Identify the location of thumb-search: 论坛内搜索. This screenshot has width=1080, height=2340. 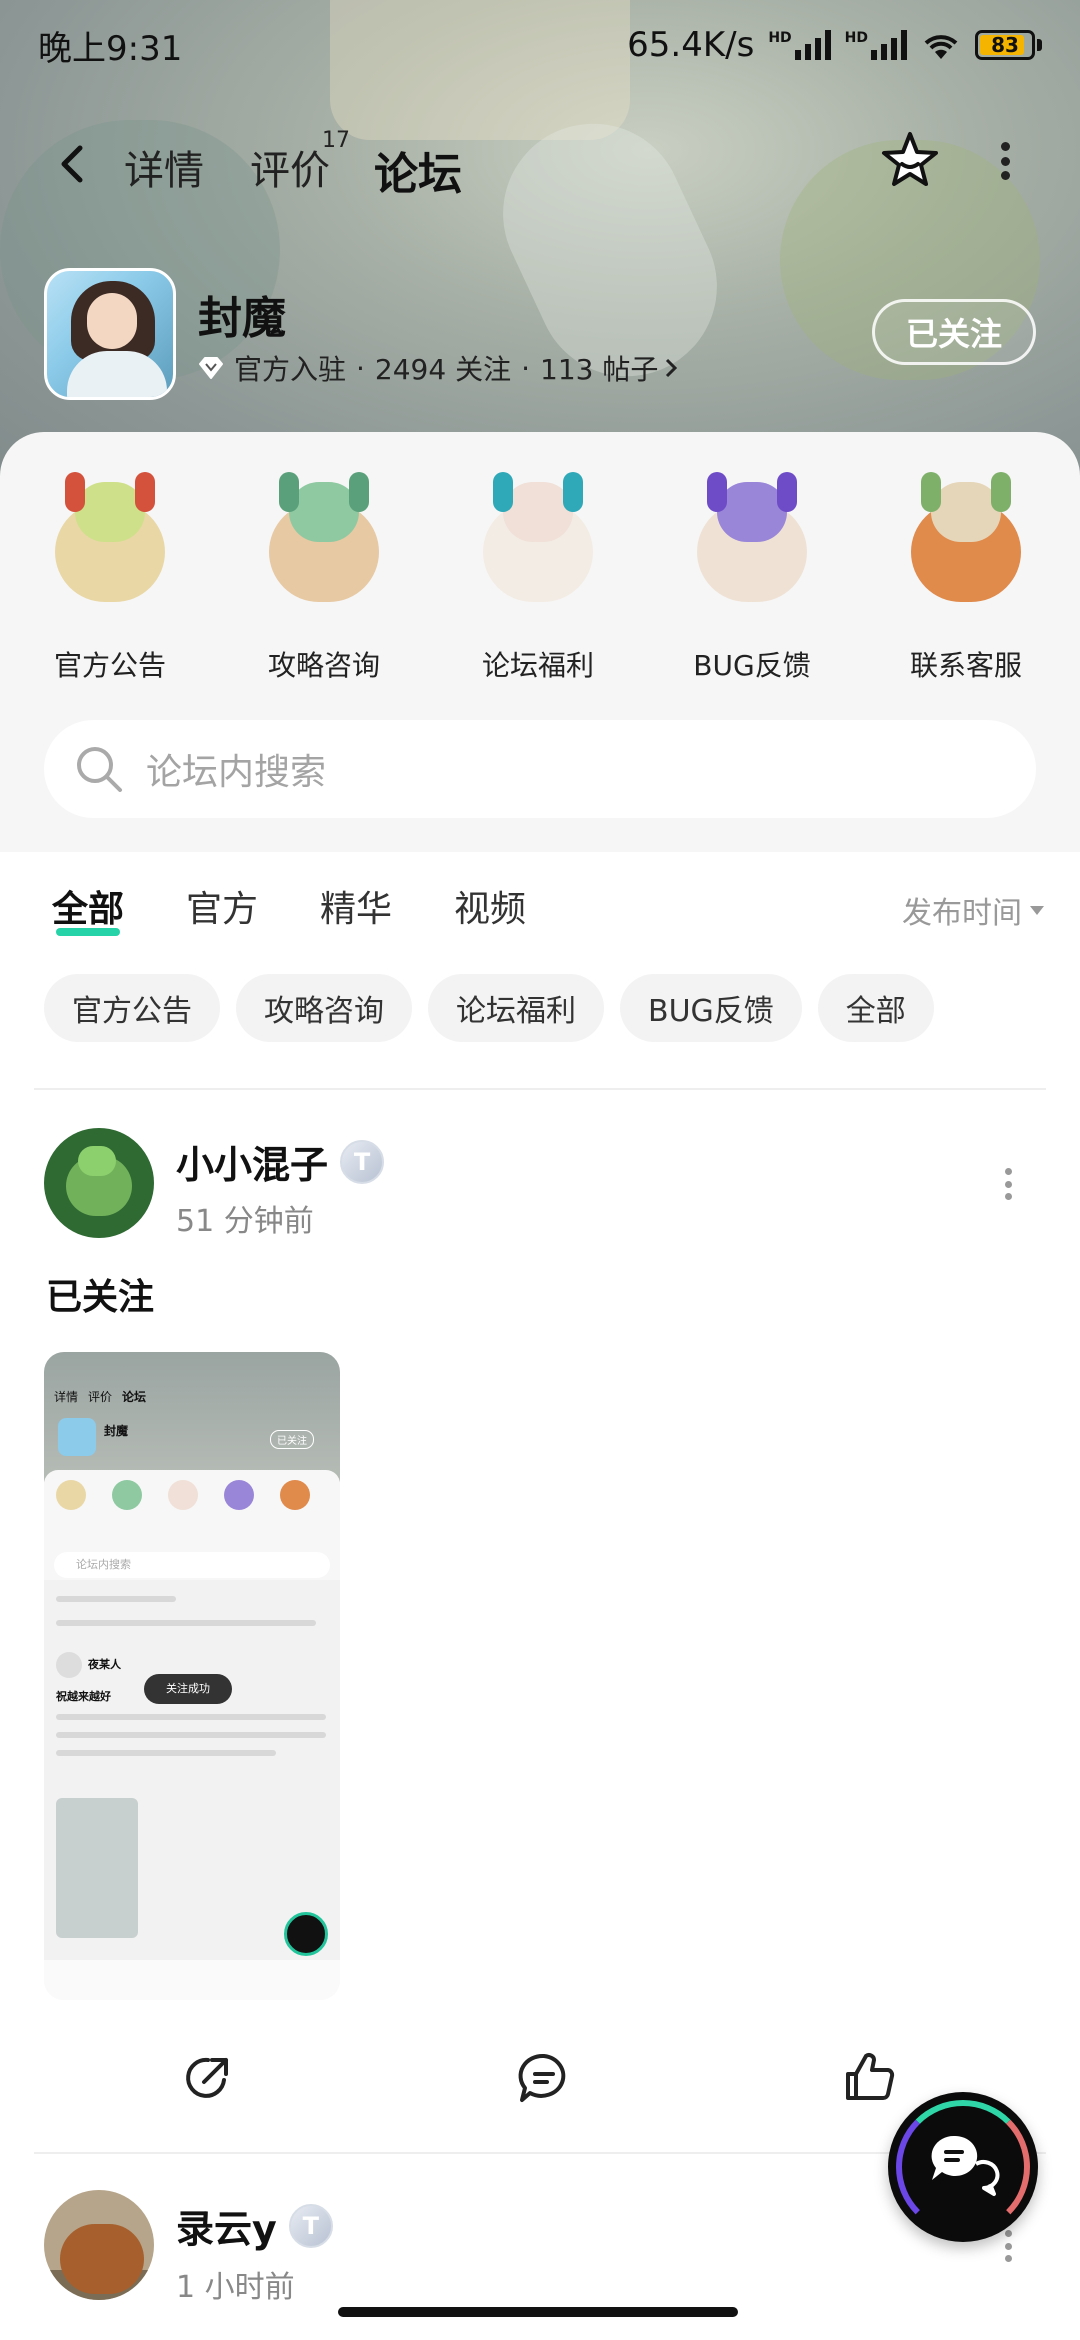
(192, 1565).